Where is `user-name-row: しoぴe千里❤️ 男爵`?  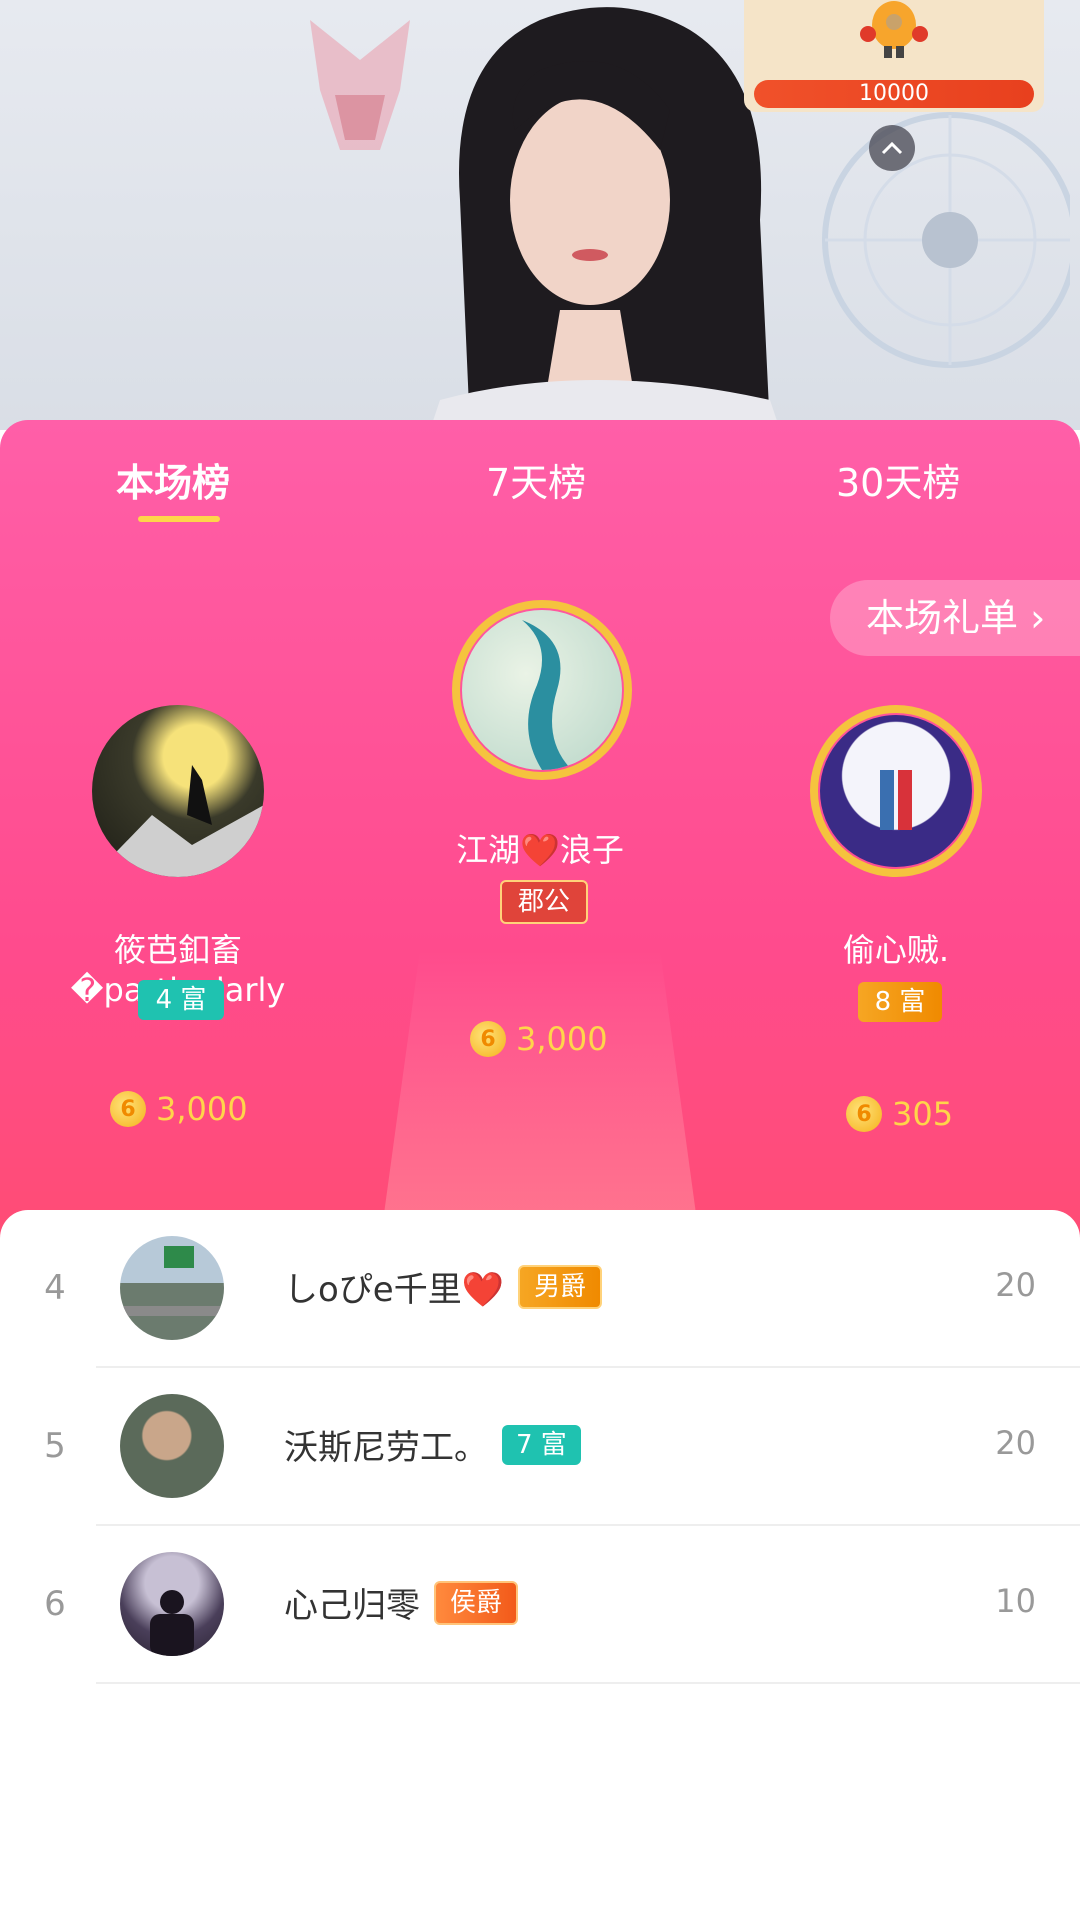
user-name-row: しoぴe千里❤️ 男爵 is located at coordinates (443, 1286).